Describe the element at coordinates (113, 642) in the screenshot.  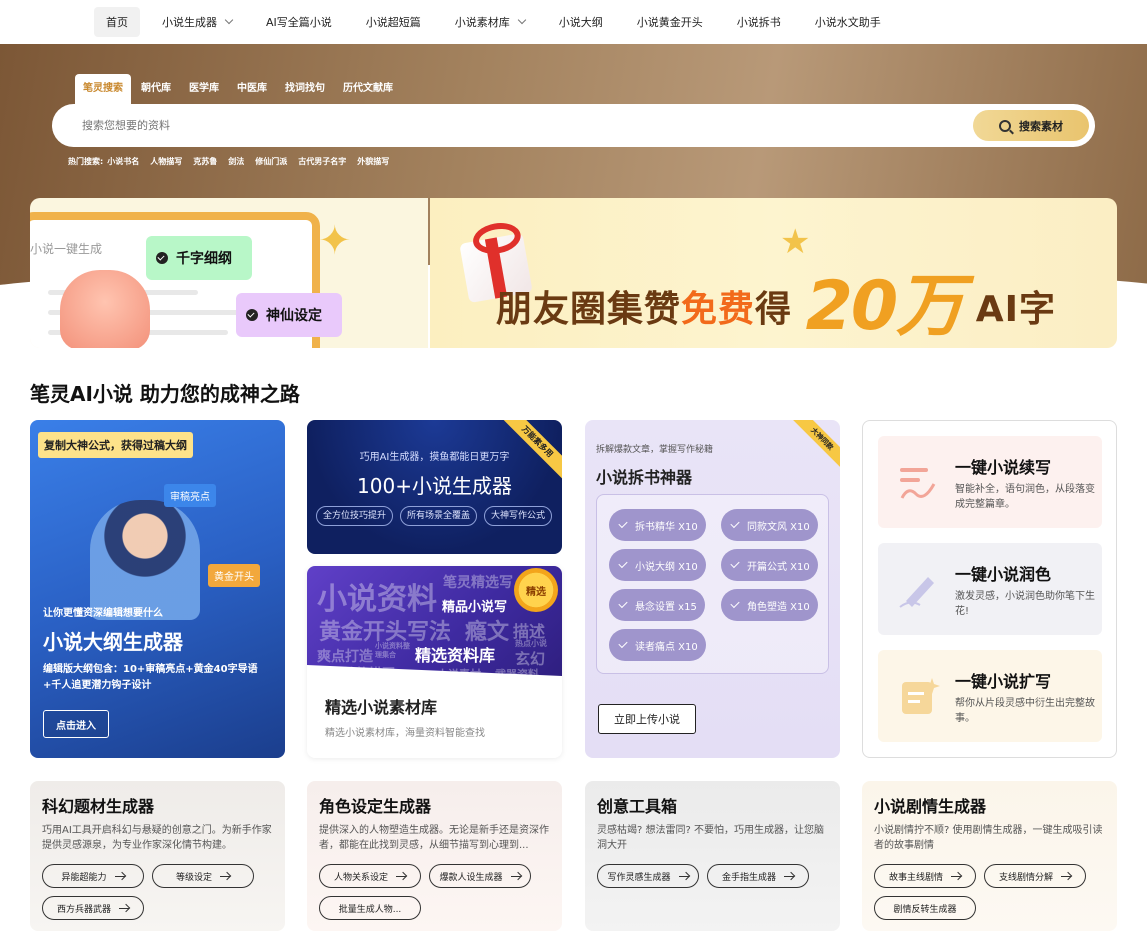
I see `card-title: 小说大纲生成器` at that location.